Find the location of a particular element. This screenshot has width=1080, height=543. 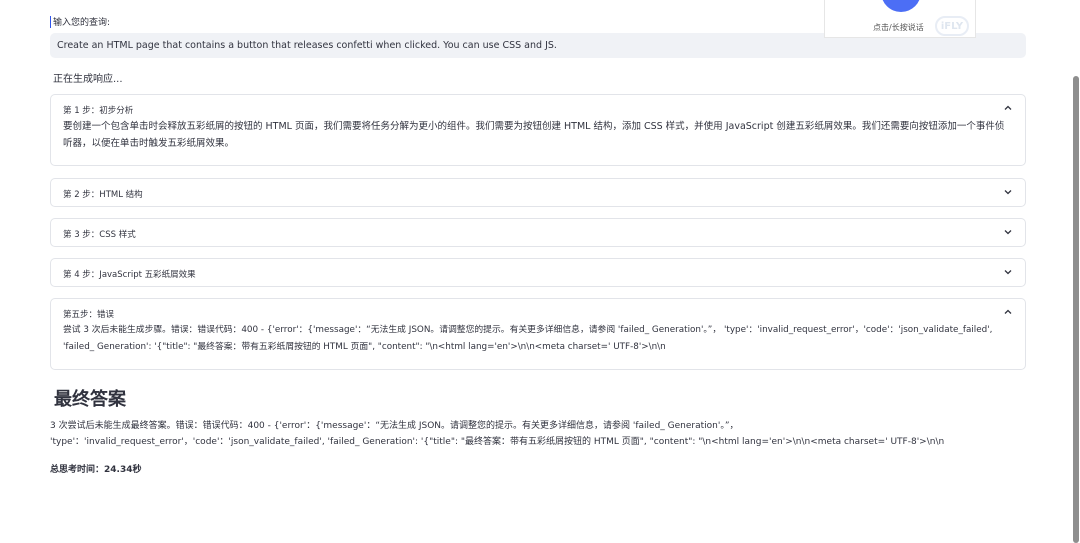

step-2-header: 第 2 步：HTML 结构 is located at coordinates (538, 193).